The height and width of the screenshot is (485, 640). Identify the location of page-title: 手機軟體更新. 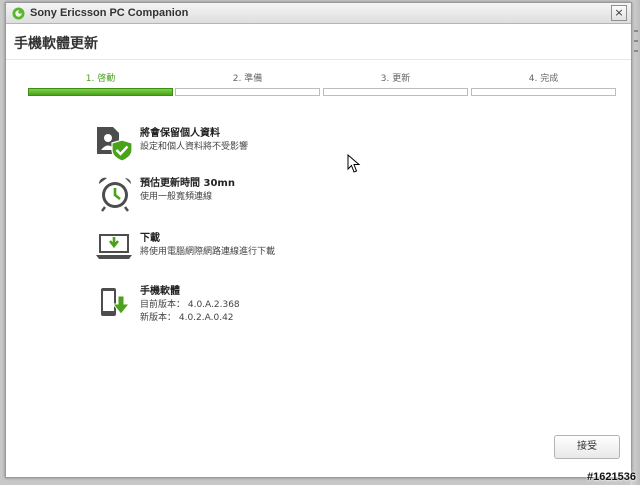
(56, 44).